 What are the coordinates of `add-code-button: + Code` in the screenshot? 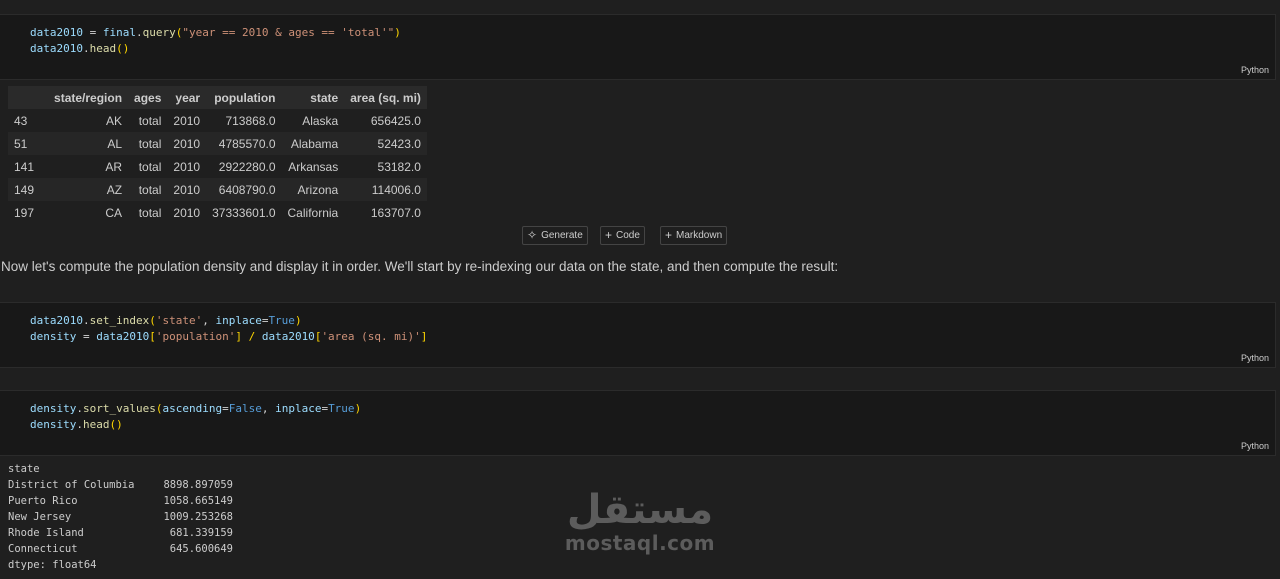 It's located at (622, 235).